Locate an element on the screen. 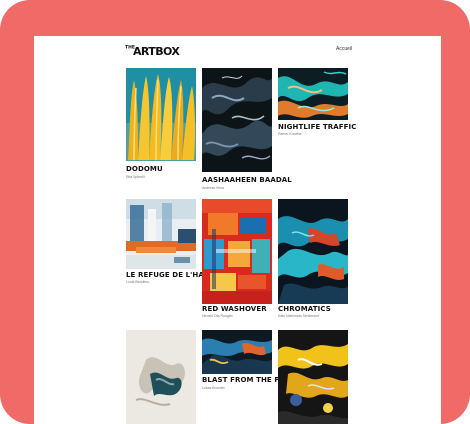  artwork-title: AASHAAHEEN BAADAL is located at coordinates (247, 180).